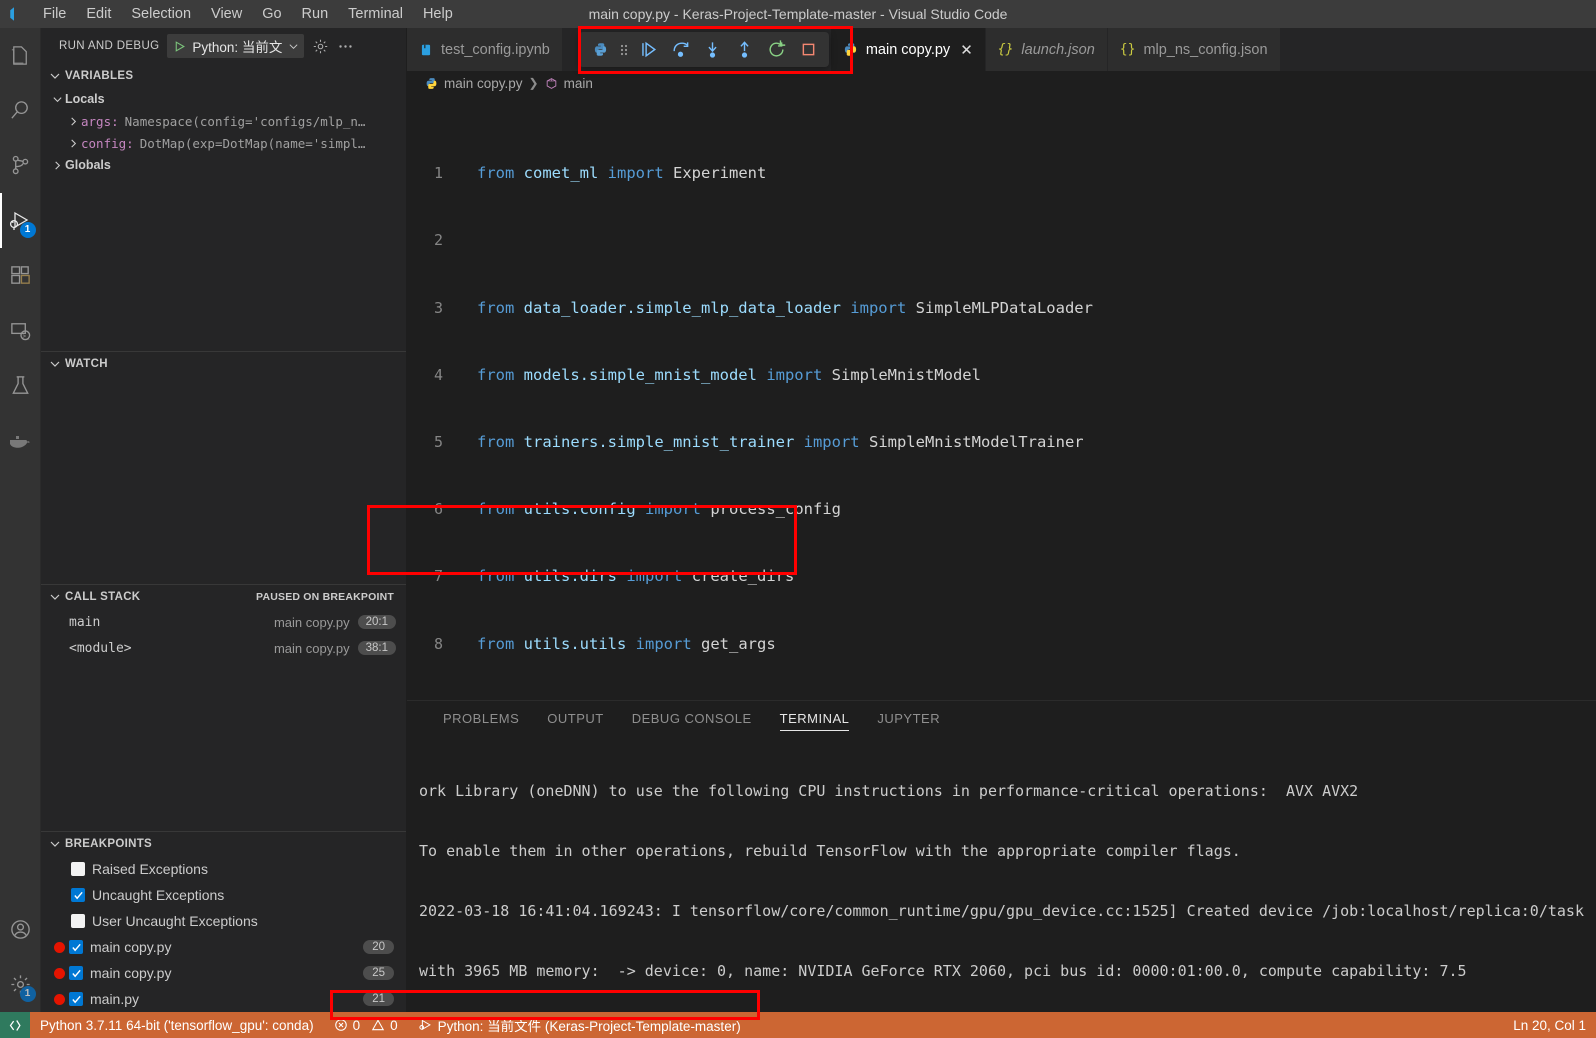 Image resolution: width=1596 pixels, height=1038 pixels. Describe the element at coordinates (20, 330) in the screenshot. I see `remote-explorer-icon: >_` at that location.